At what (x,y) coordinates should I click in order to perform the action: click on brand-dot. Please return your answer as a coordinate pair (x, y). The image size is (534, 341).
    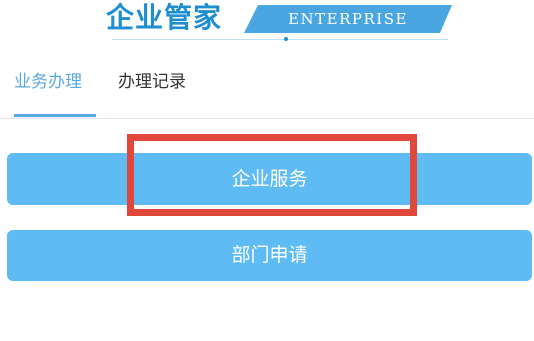
    Looking at the image, I should click on (286, 39).